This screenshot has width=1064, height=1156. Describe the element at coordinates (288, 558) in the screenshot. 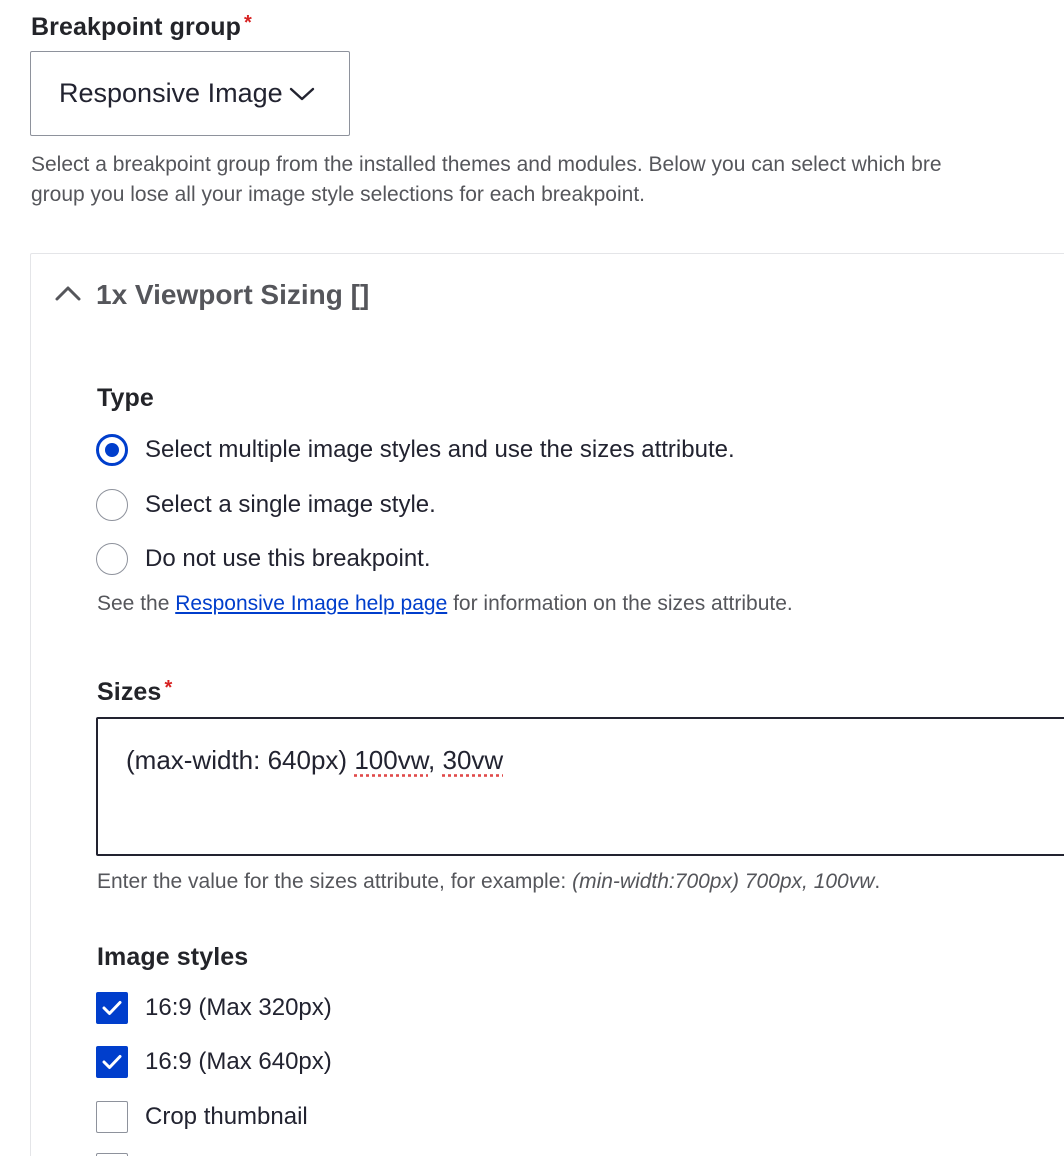

I see `type-option-label: Do not use this breakpoint.` at that location.